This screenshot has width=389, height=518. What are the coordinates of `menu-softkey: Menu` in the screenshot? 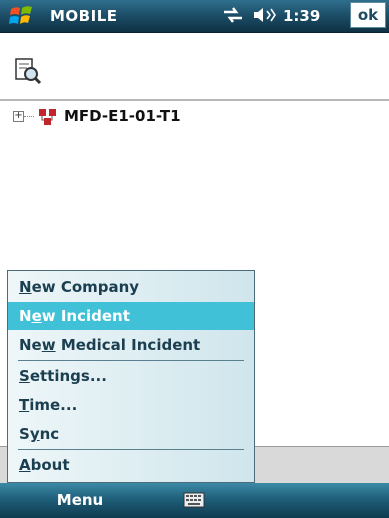 It's located at (80, 500).